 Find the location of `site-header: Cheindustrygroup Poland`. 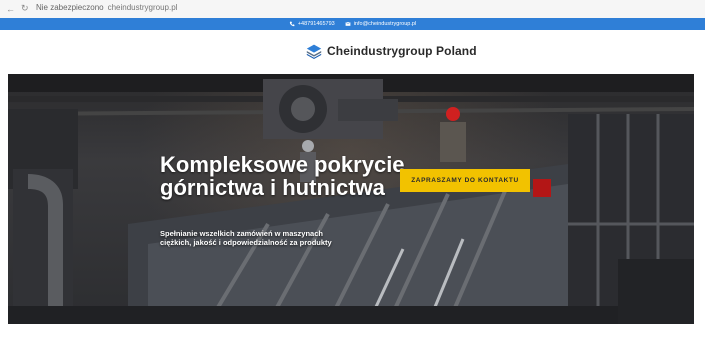

site-header: Cheindustrygroup Poland is located at coordinates (352, 52).